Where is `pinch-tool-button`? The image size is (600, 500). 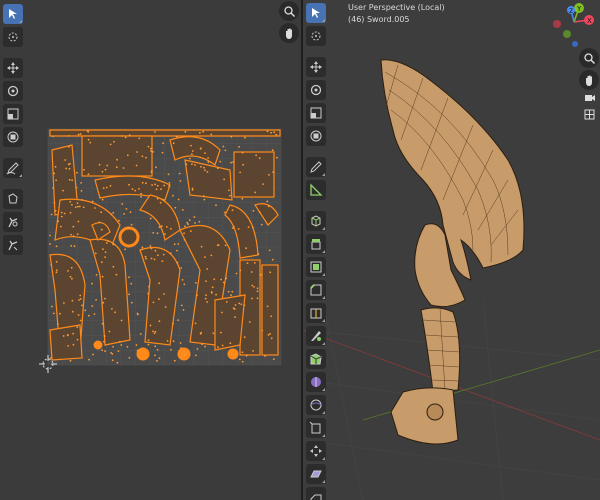
pinch-tool-button is located at coordinates (13, 245).